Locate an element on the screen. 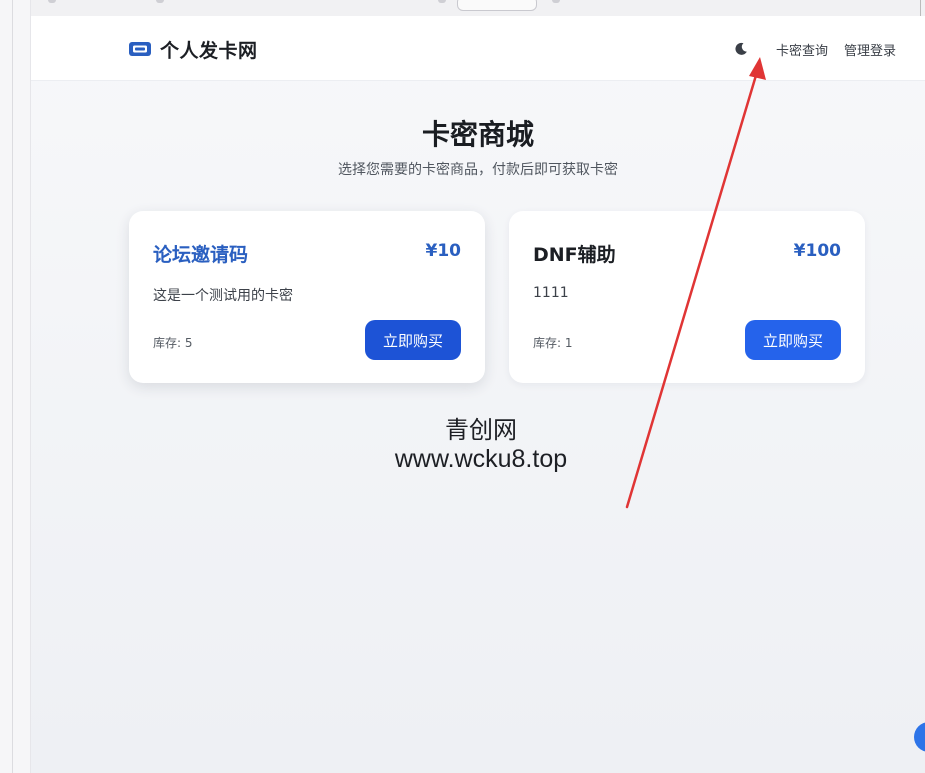 The image size is (925, 773). moon-icon is located at coordinates (741, 49).